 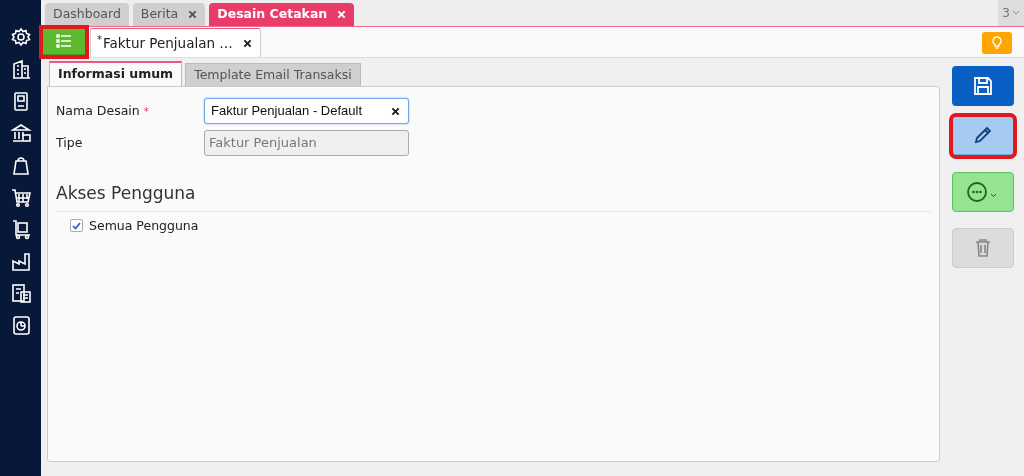 I want to click on checkbox, so click(x=76, y=226).